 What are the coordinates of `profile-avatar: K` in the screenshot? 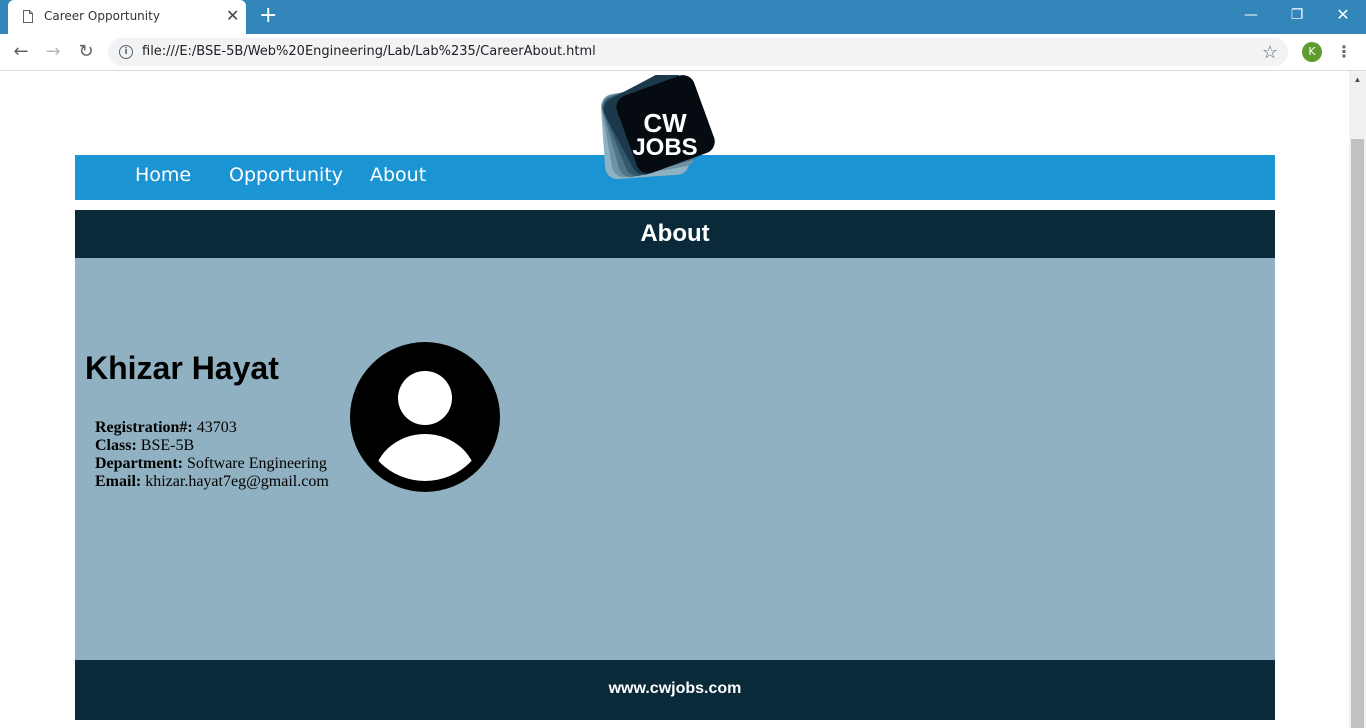 It's located at (1312, 52).